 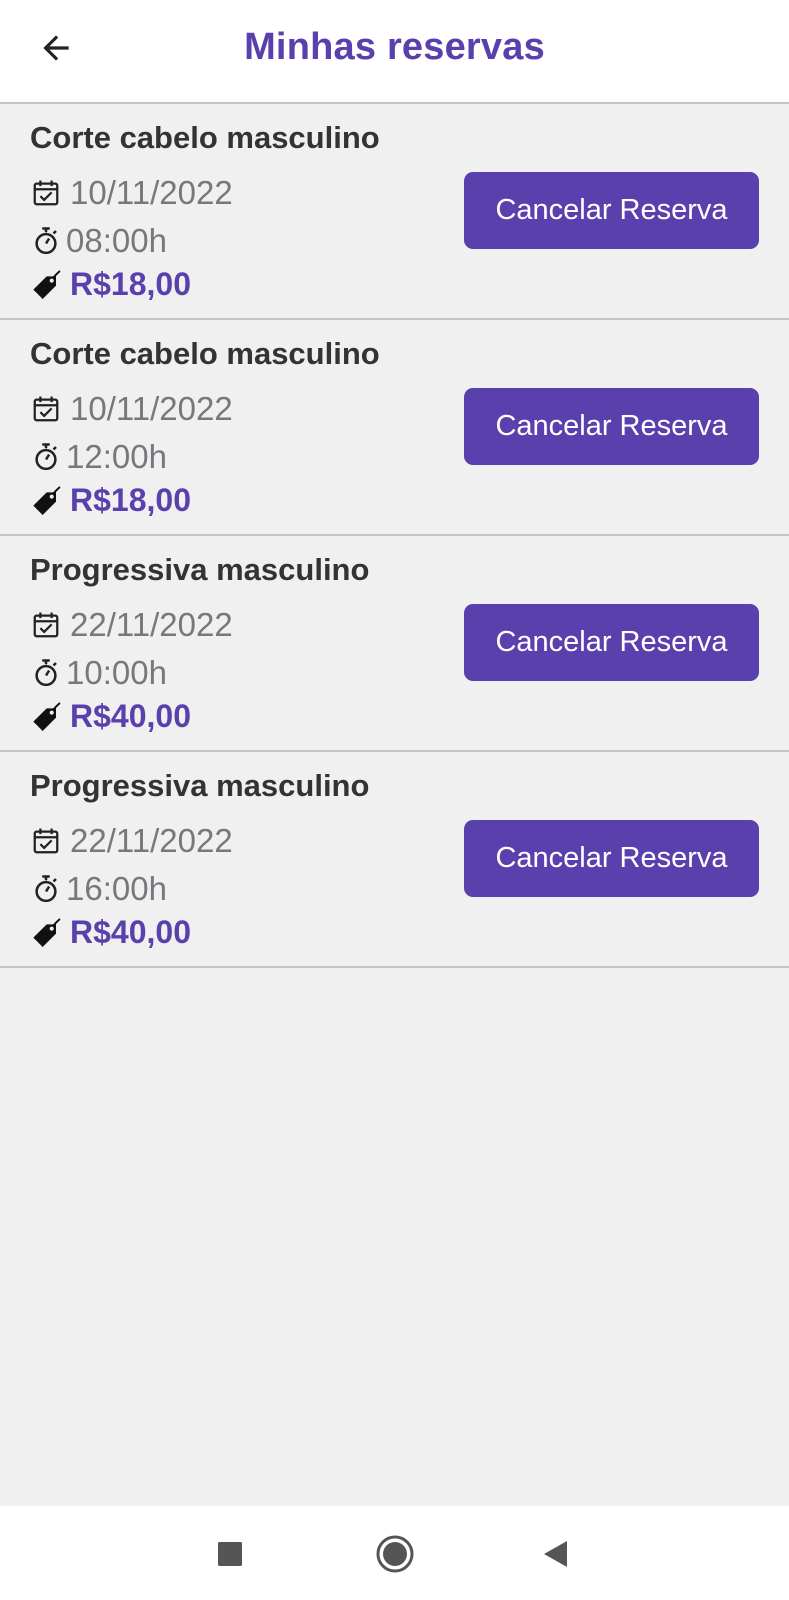 I want to click on reservation-time: 16:00h, so click(x=116, y=888).